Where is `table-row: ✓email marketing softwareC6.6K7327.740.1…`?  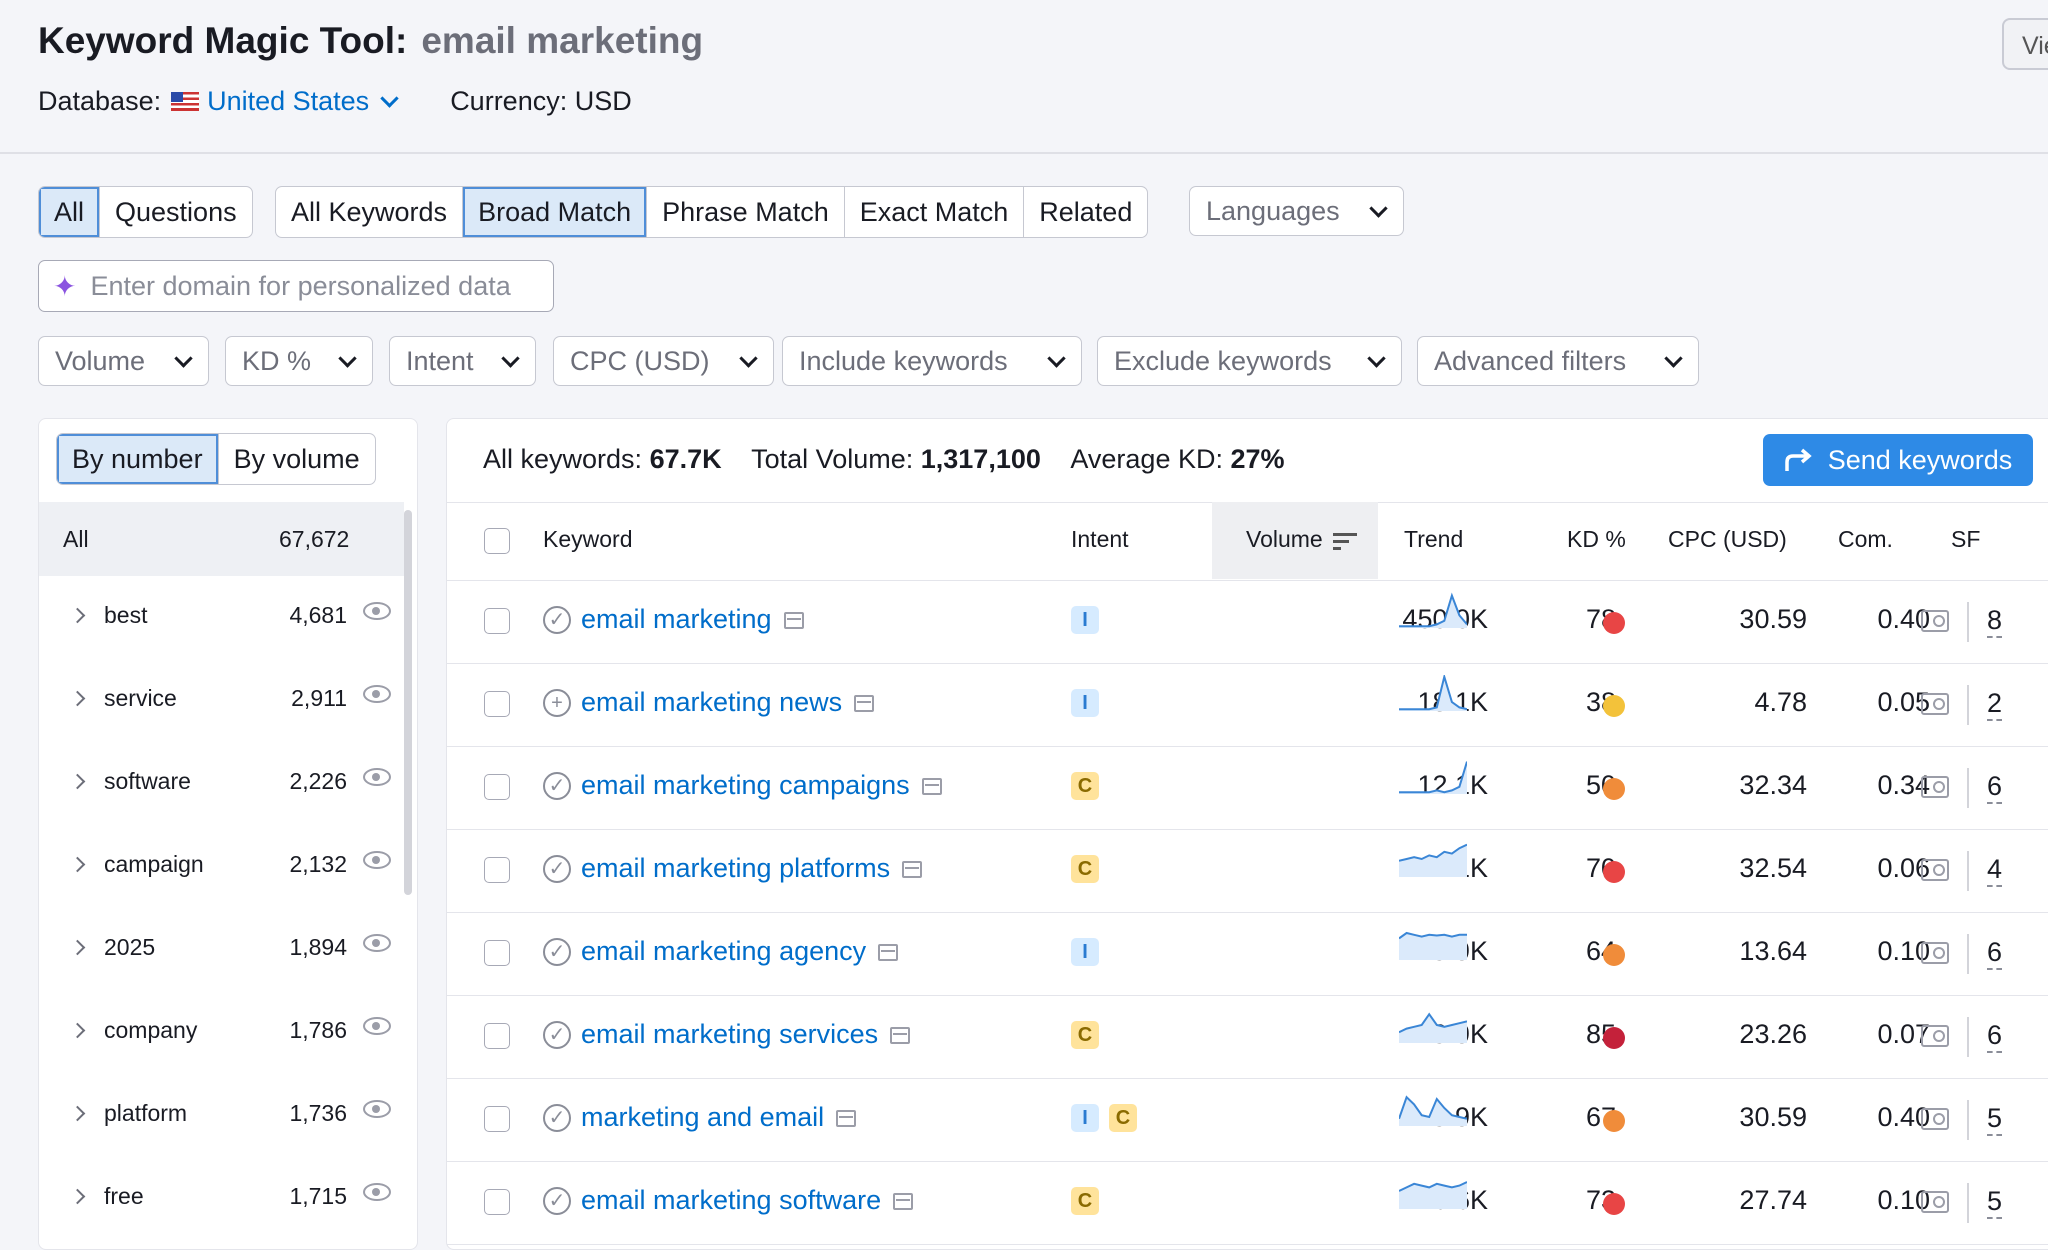
table-row: ✓email marketing softwareC6.6K7327.740.1… is located at coordinates (1247, 1203).